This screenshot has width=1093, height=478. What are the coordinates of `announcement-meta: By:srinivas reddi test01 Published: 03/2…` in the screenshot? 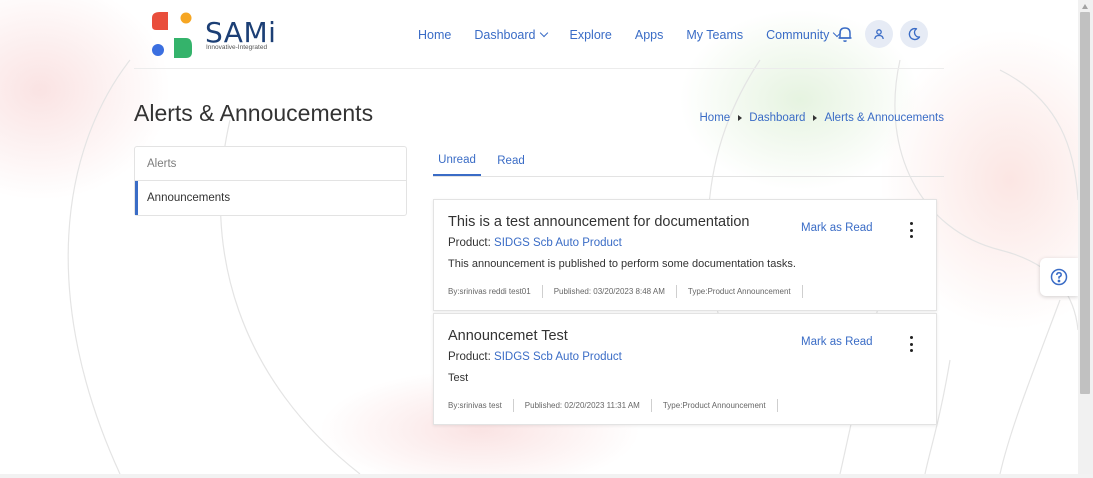 It's located at (631, 291).